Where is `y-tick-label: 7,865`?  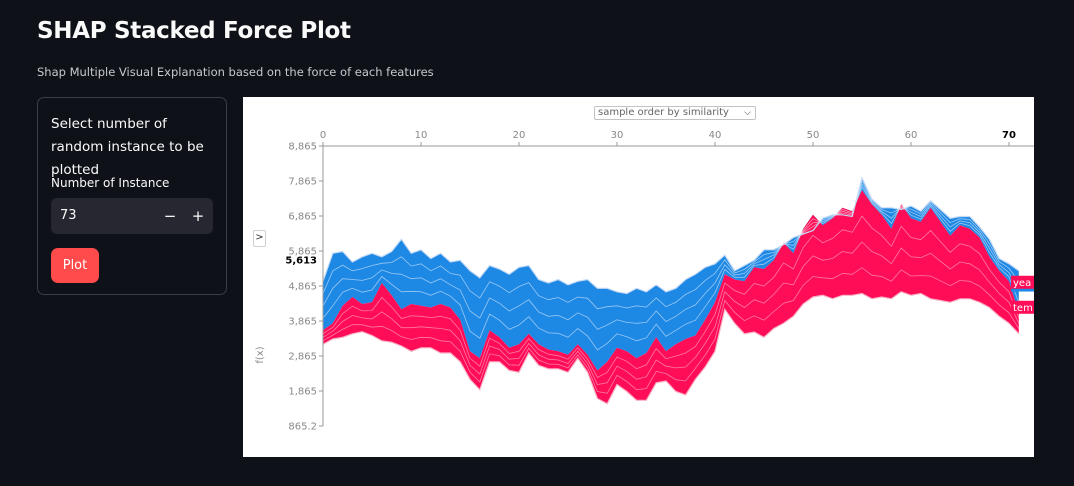
y-tick-label: 7,865 is located at coordinates (302, 182).